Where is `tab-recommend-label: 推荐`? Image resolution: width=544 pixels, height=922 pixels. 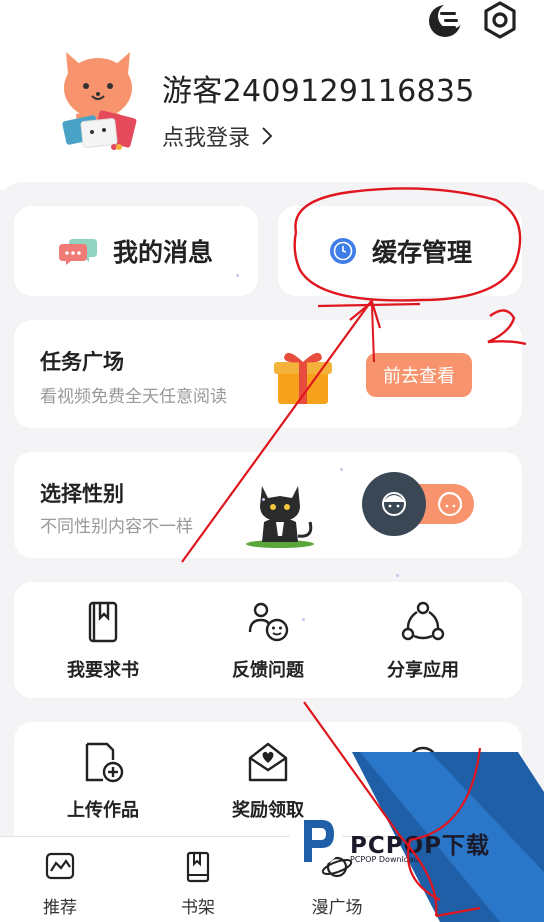
tab-recommend-label: 推荐 is located at coordinates (60, 908).